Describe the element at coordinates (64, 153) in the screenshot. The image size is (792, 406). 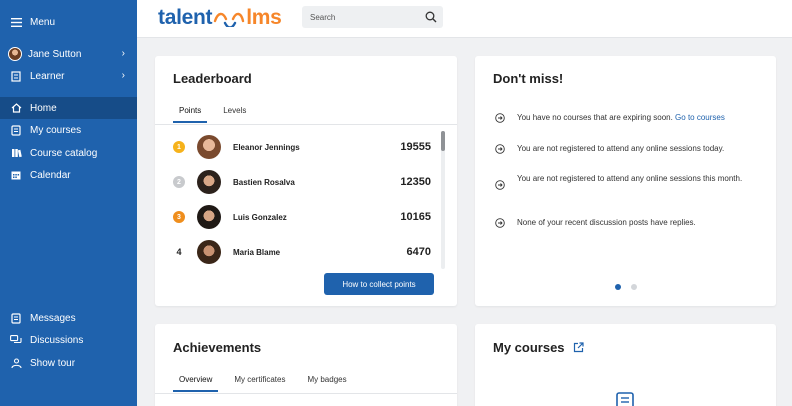
I see `sidebar-item-label: Course catalog` at that location.